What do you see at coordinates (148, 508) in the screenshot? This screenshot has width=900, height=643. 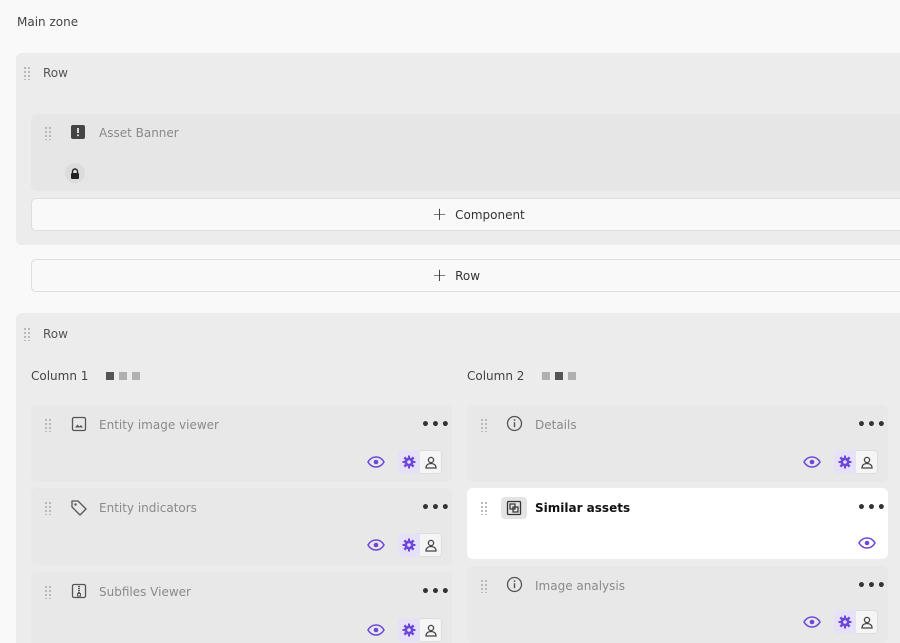 I see `card-title: Entity indicators` at bounding box center [148, 508].